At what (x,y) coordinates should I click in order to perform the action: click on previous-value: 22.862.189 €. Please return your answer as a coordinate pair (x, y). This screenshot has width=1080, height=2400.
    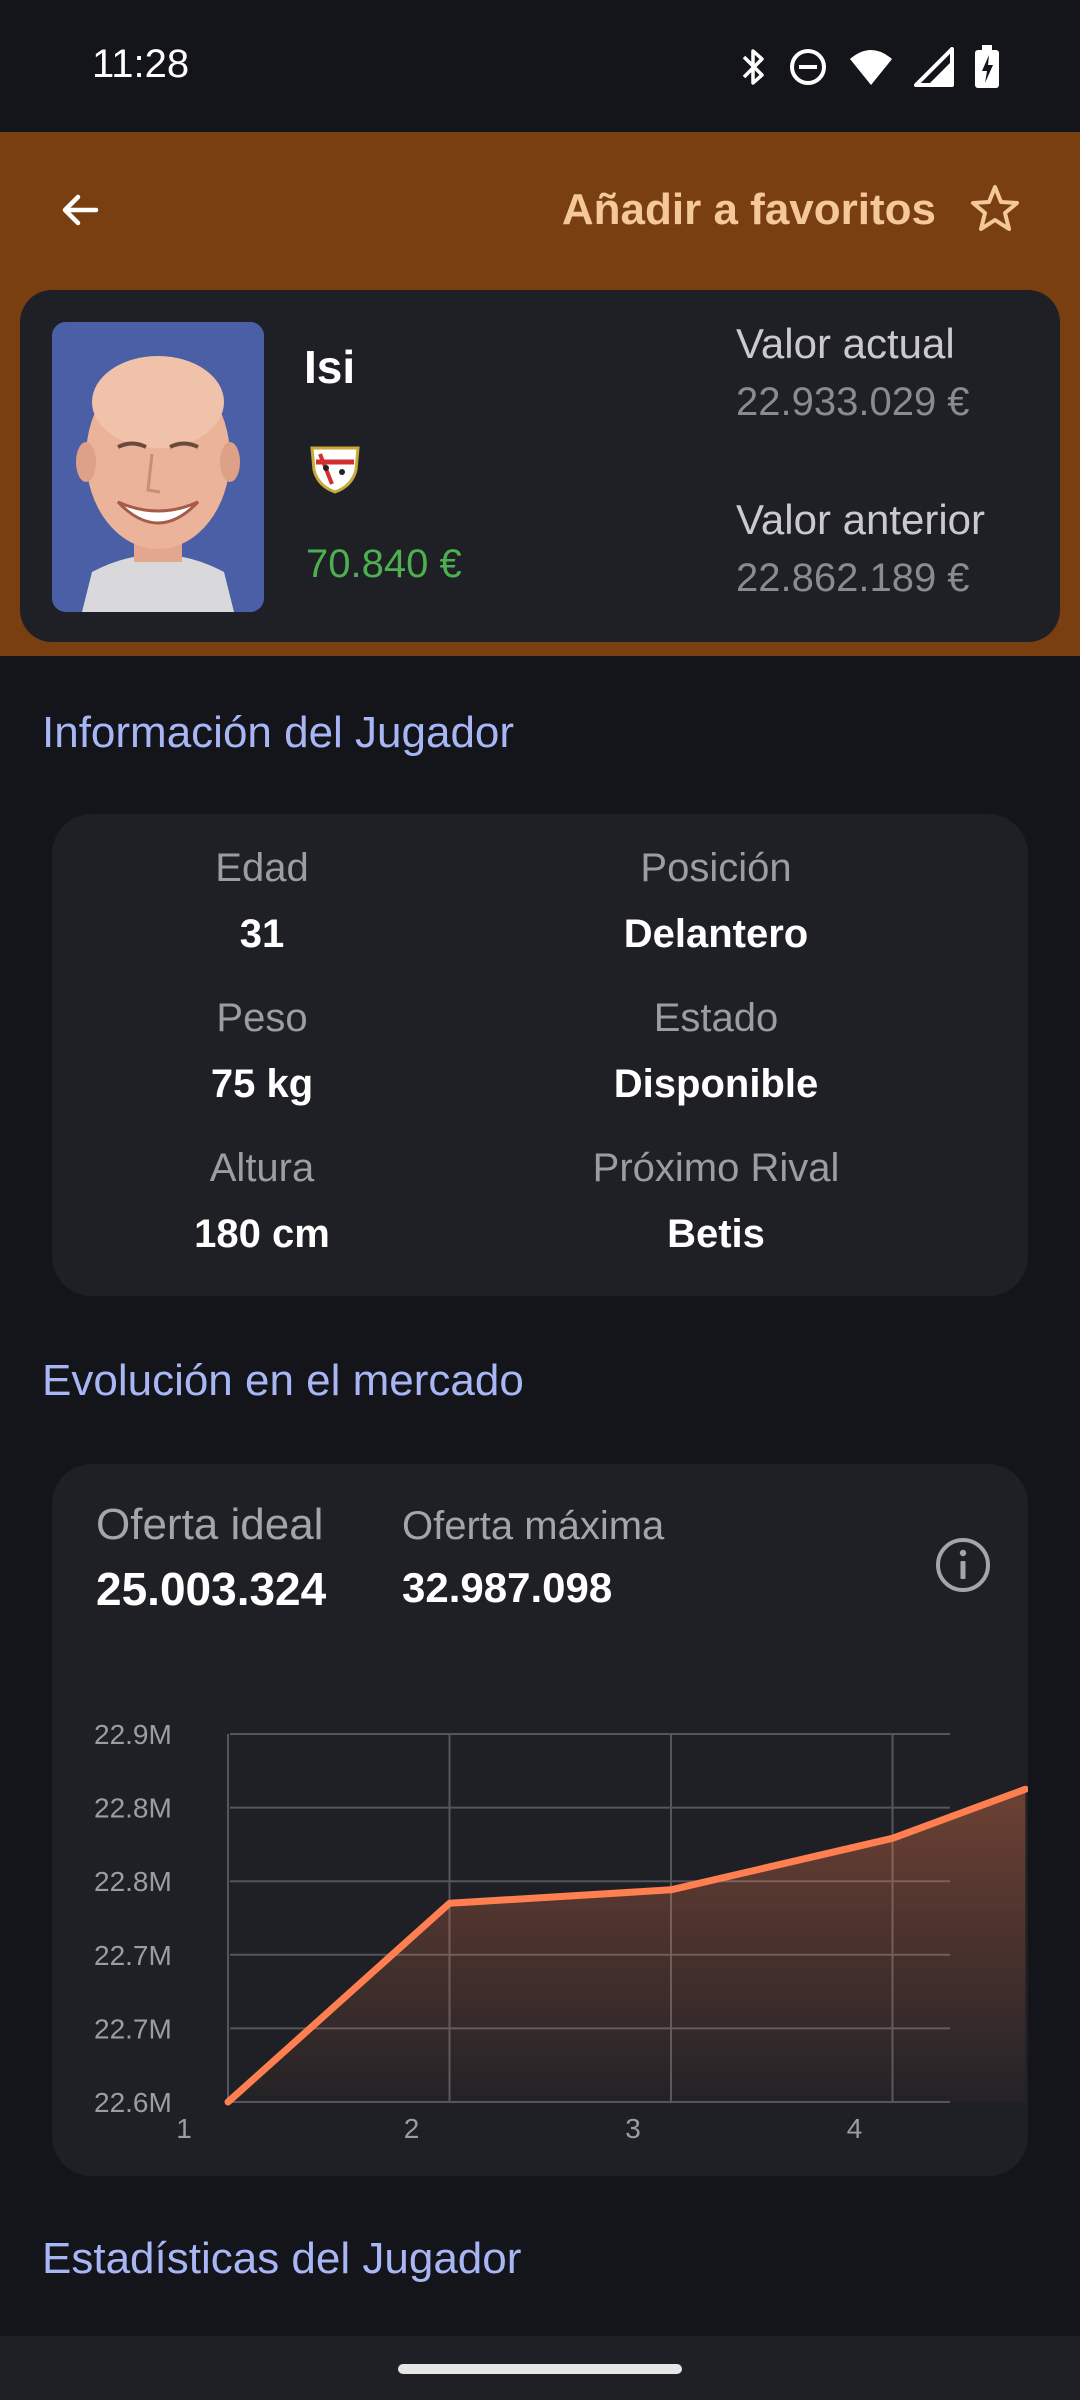
    Looking at the image, I should click on (853, 578).